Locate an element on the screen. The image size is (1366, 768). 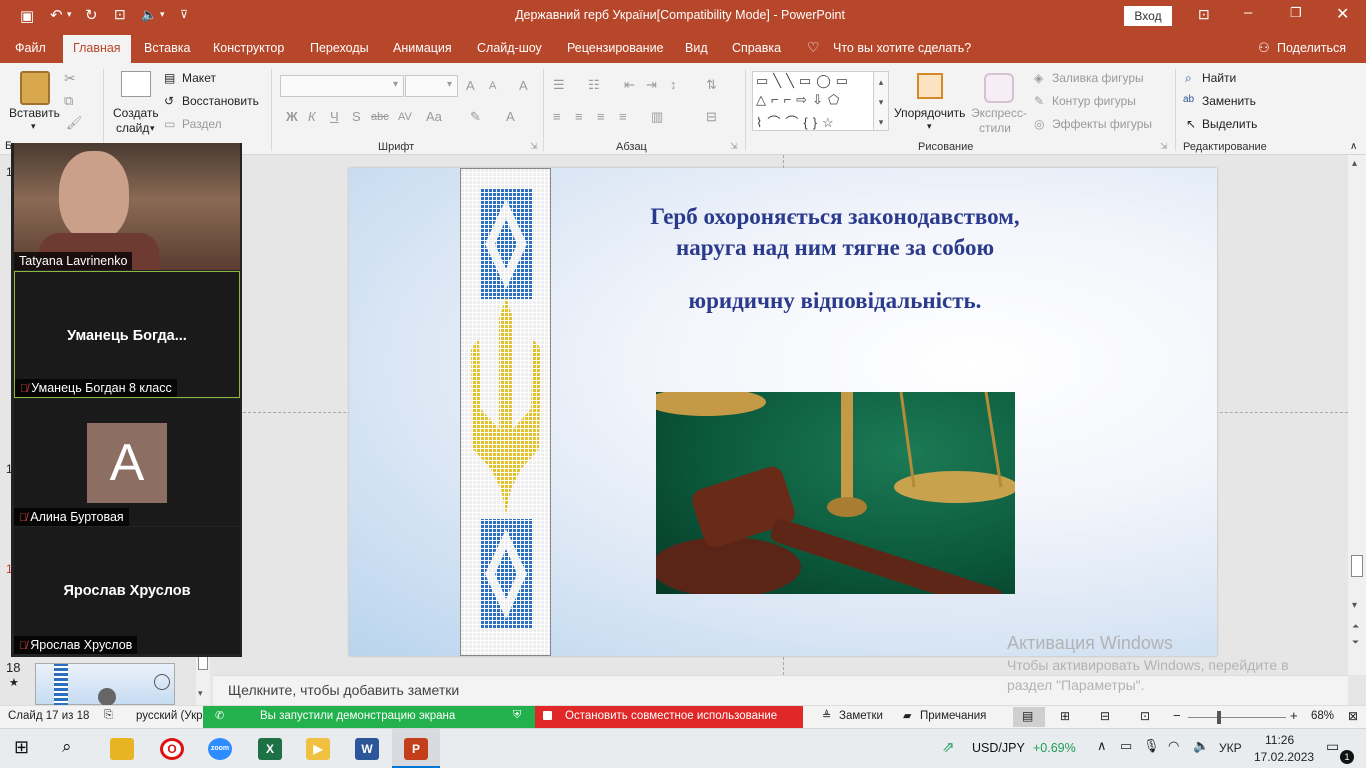
strikethrough-button: abc is located at coordinates (380, 117).